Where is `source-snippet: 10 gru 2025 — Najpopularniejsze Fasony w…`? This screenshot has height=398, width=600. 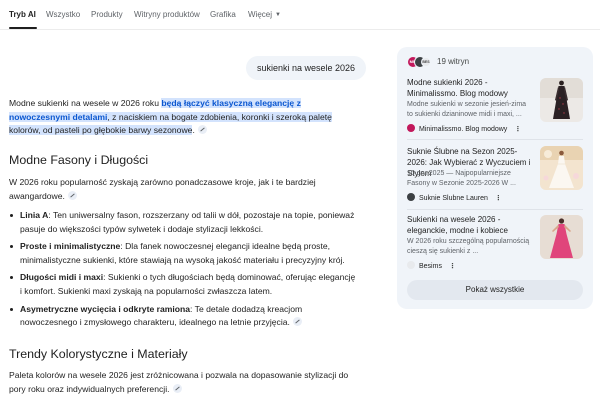 source-snippet: 10 gru 2025 — Najpopularniejsze Fasony w… is located at coordinates (461, 178).